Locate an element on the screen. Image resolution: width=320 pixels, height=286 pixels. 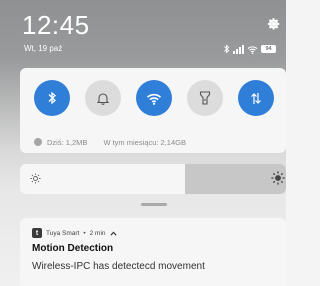
data-usage-row: Dziś: 1,2MB W tym miesiącu: 2,14GB is located at coordinates (110, 142).